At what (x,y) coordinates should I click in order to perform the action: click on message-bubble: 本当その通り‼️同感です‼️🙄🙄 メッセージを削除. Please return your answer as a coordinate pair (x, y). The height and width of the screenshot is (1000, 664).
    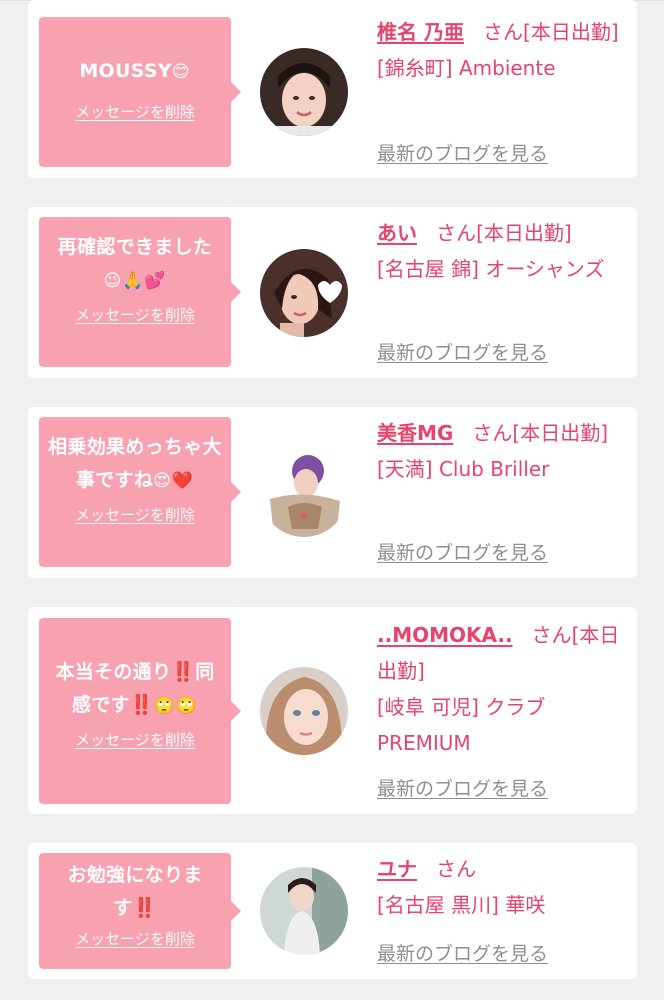
    Looking at the image, I should click on (140, 711).